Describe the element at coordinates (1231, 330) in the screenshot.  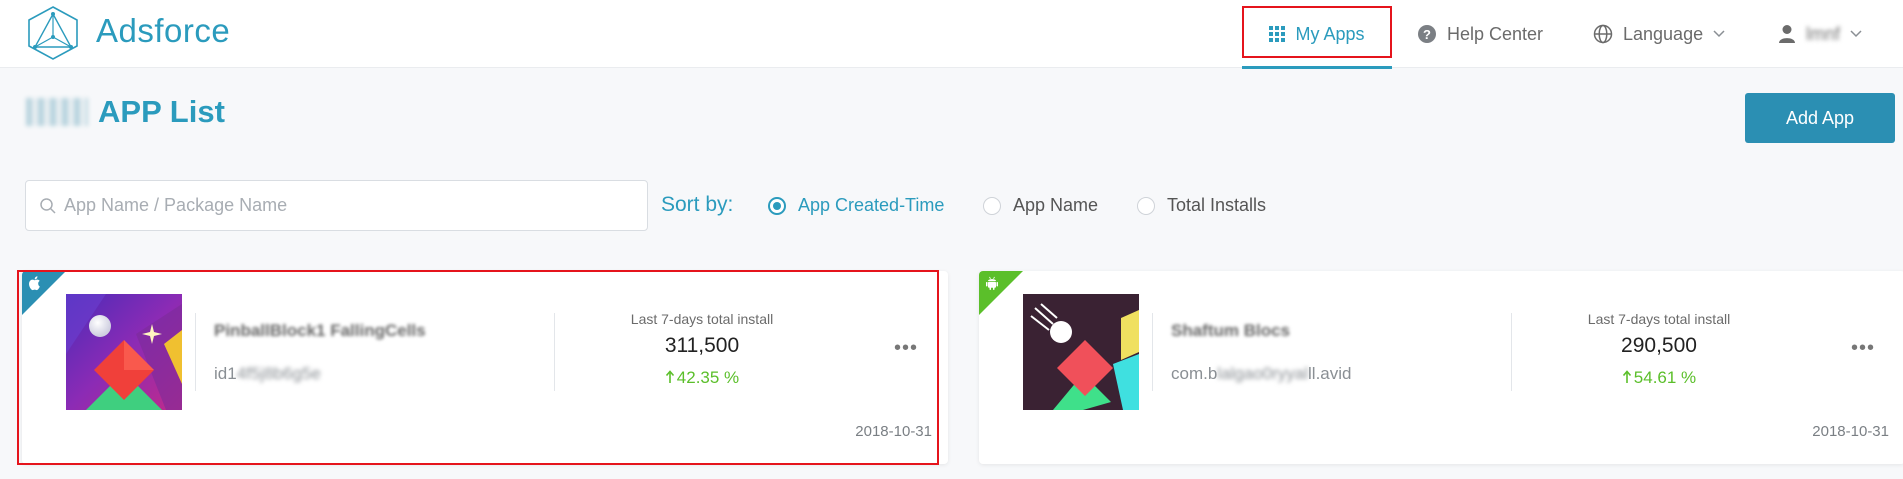
I see `app-name: Shaftum Blocs` at that location.